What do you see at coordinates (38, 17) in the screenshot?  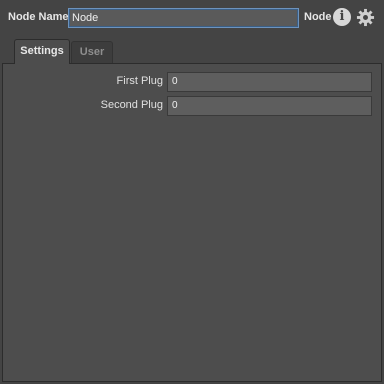 I see `node-name-label: Node Name` at bounding box center [38, 17].